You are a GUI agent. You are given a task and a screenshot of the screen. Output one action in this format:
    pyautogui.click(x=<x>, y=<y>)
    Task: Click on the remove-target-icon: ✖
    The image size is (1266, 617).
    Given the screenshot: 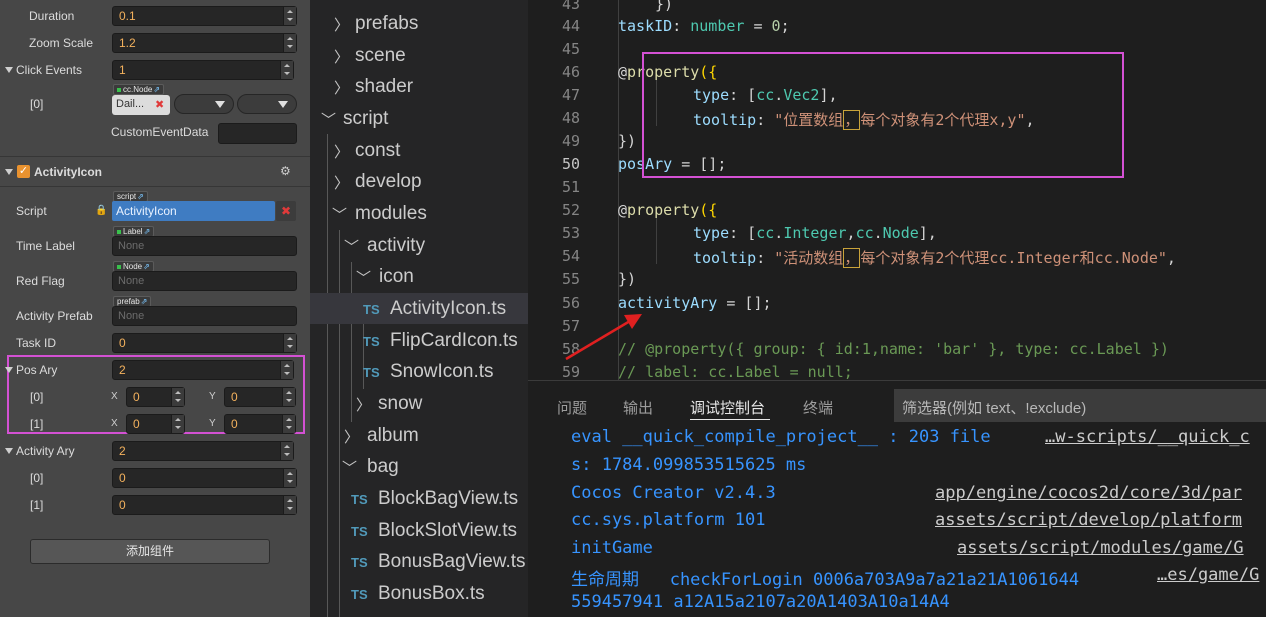 What is the action you would take?
    pyautogui.click(x=159, y=104)
    